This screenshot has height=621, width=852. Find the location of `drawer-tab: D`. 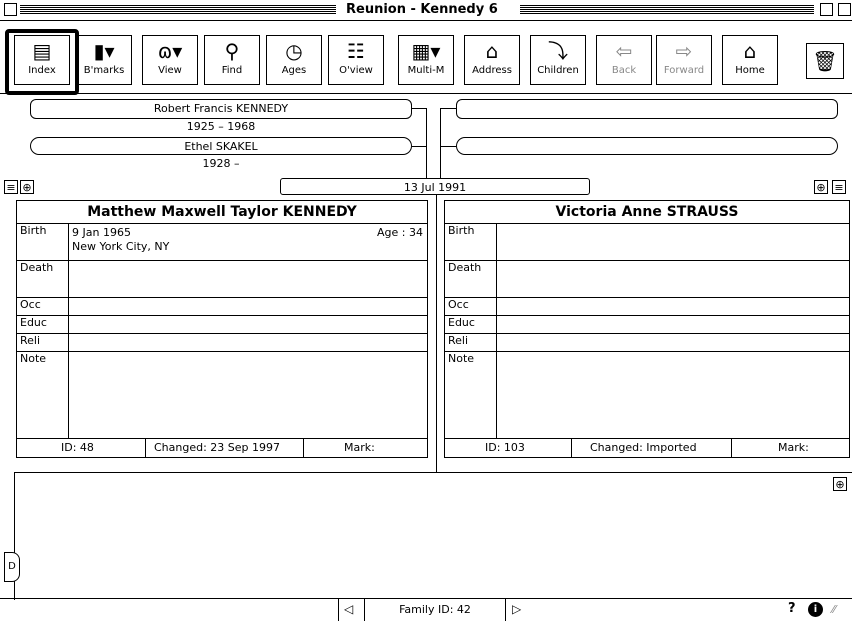

drawer-tab: D is located at coordinates (12, 567).